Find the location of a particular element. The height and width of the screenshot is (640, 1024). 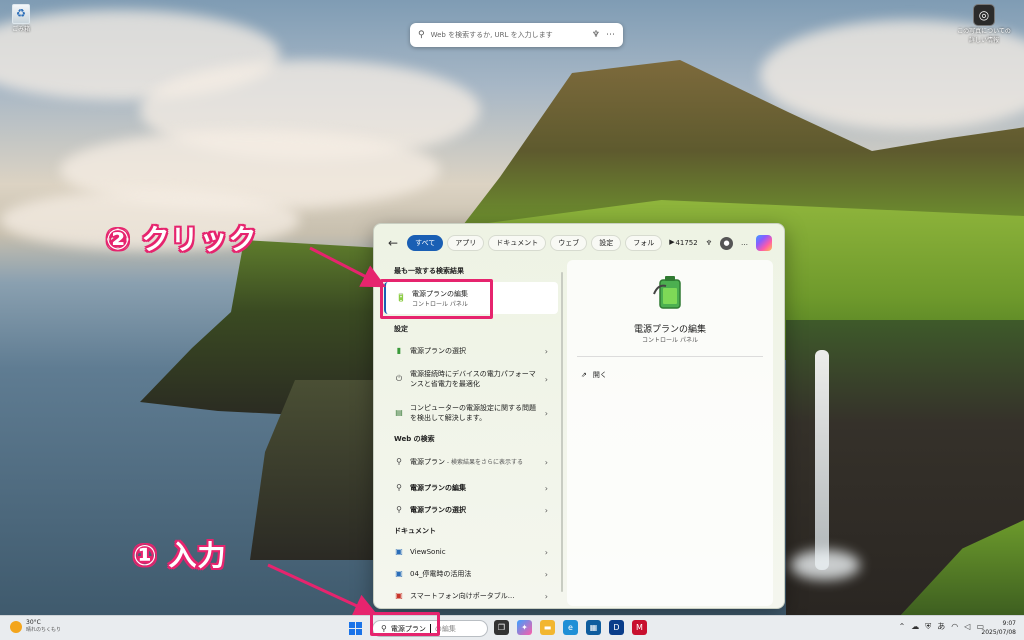

tab-settings: 設定 is located at coordinates (606, 243).